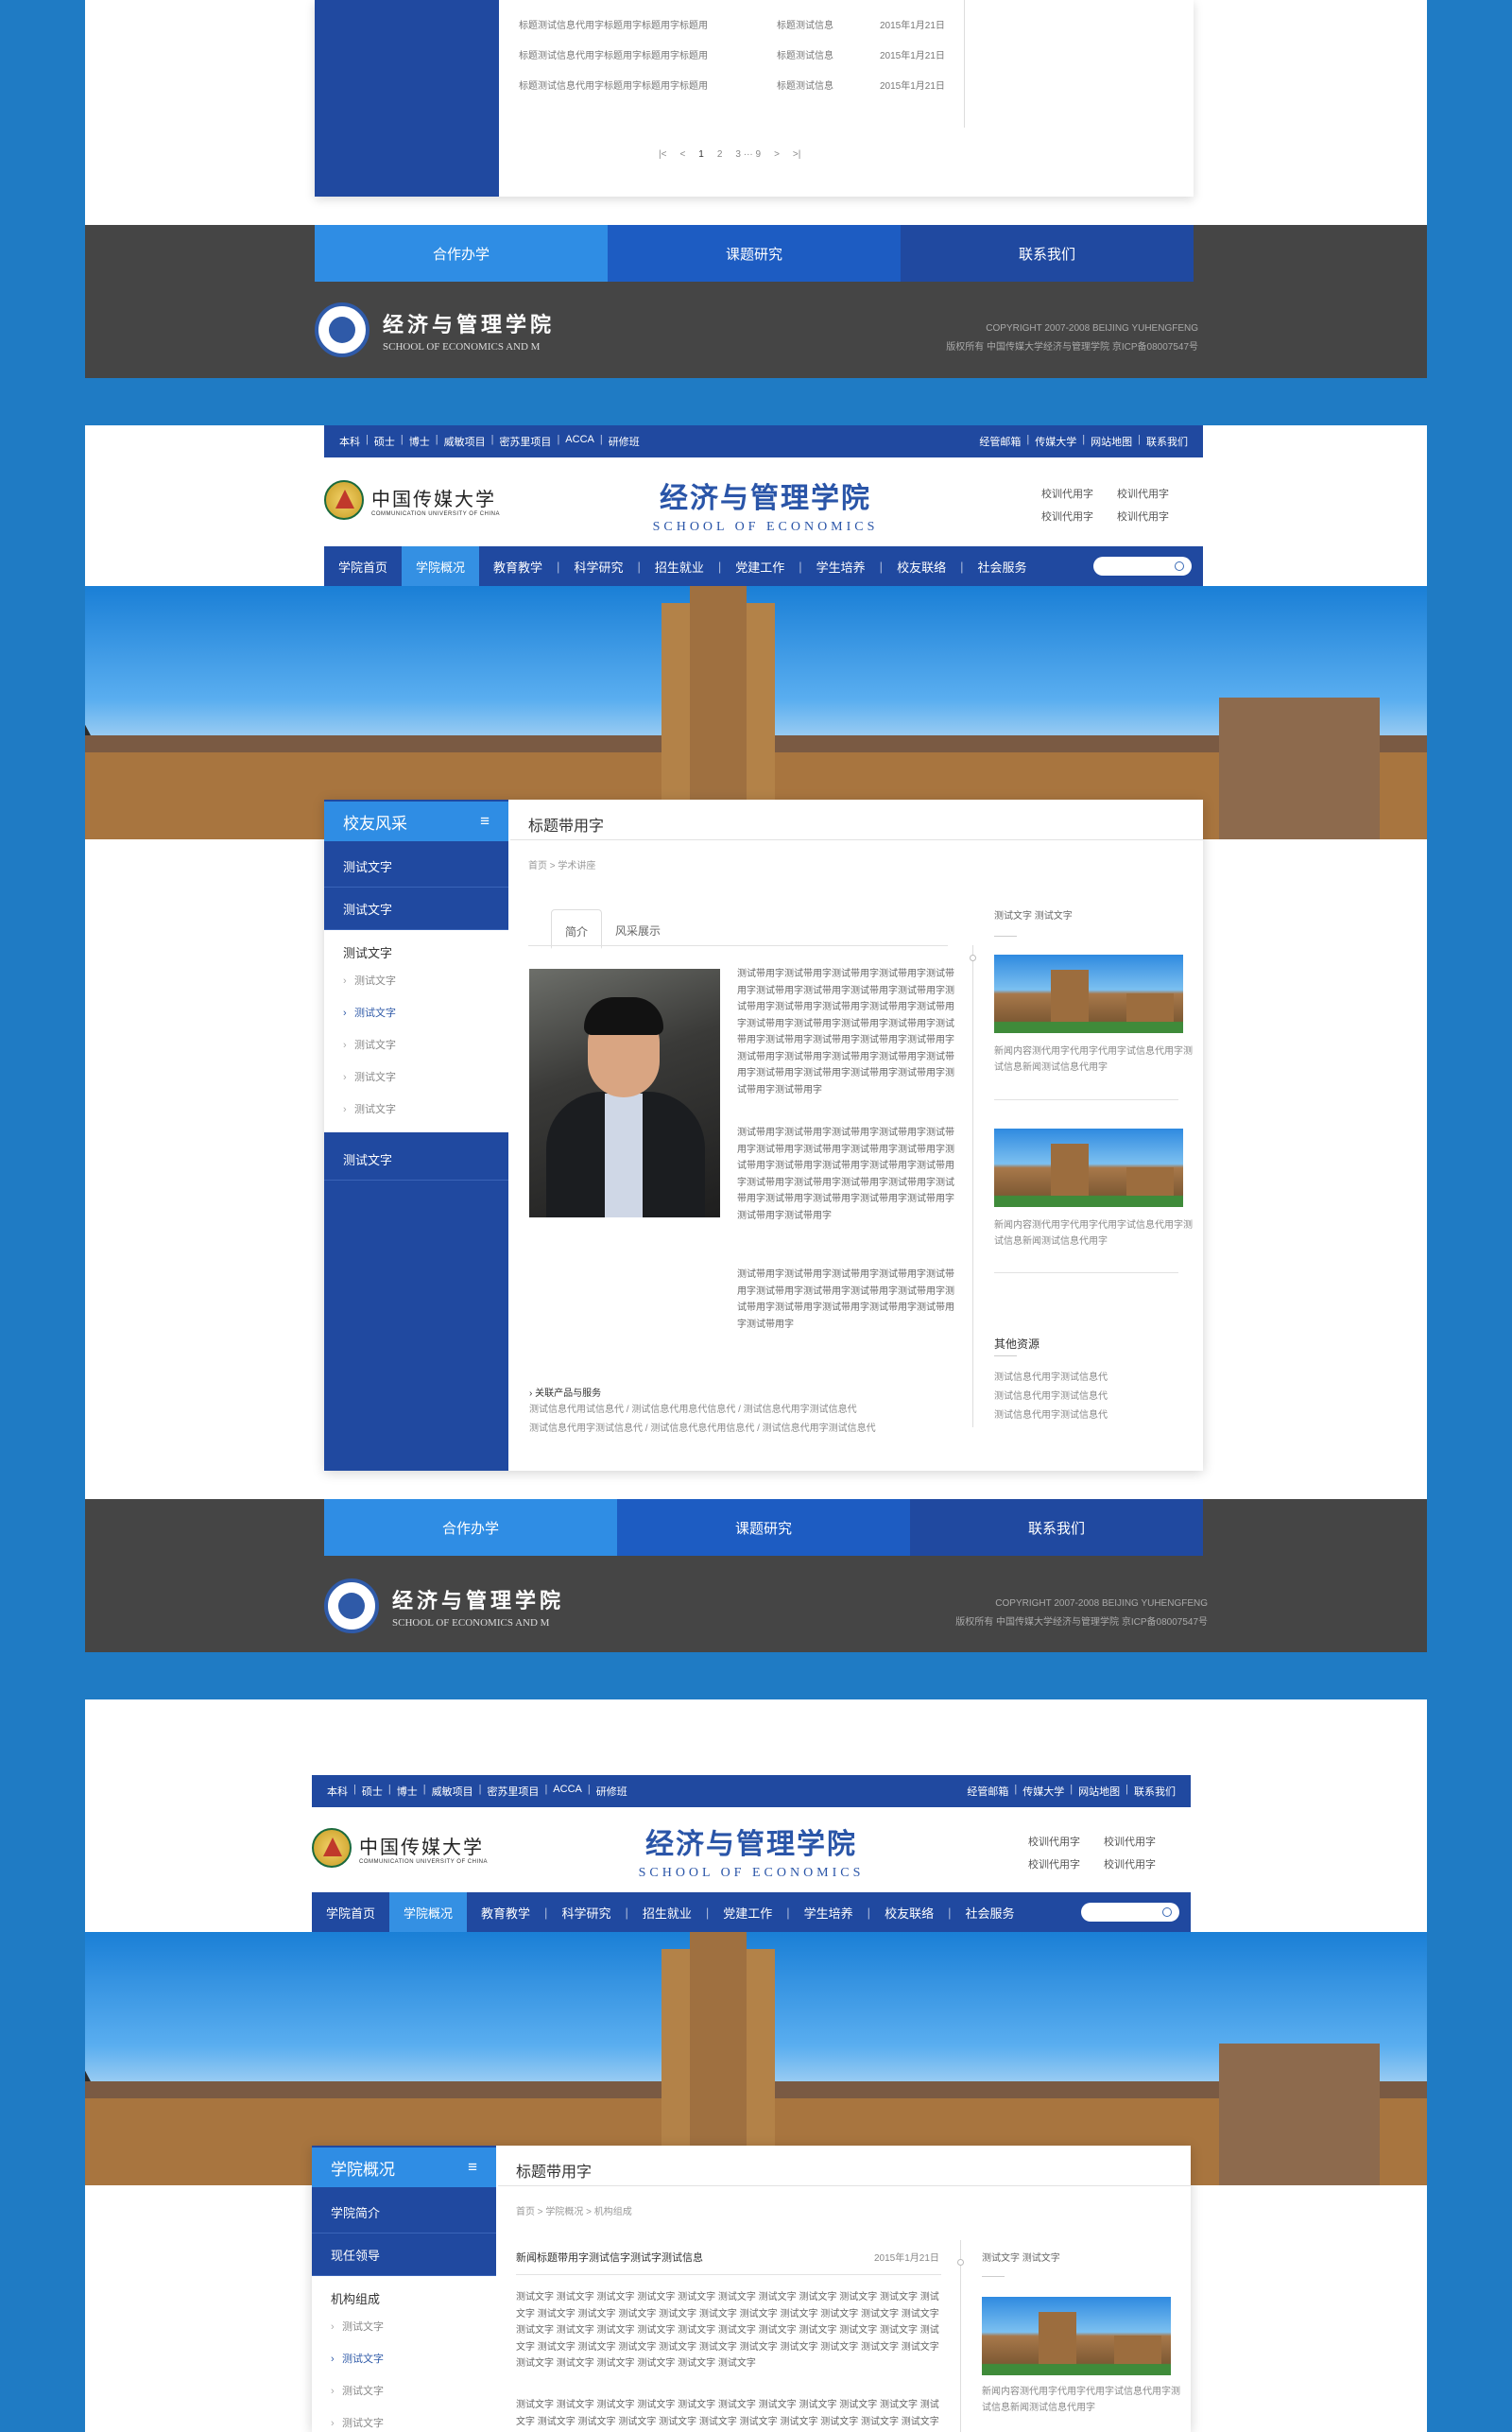 The height and width of the screenshot is (2432, 1512). I want to click on top-link: 威敏项目, so click(452, 1792).